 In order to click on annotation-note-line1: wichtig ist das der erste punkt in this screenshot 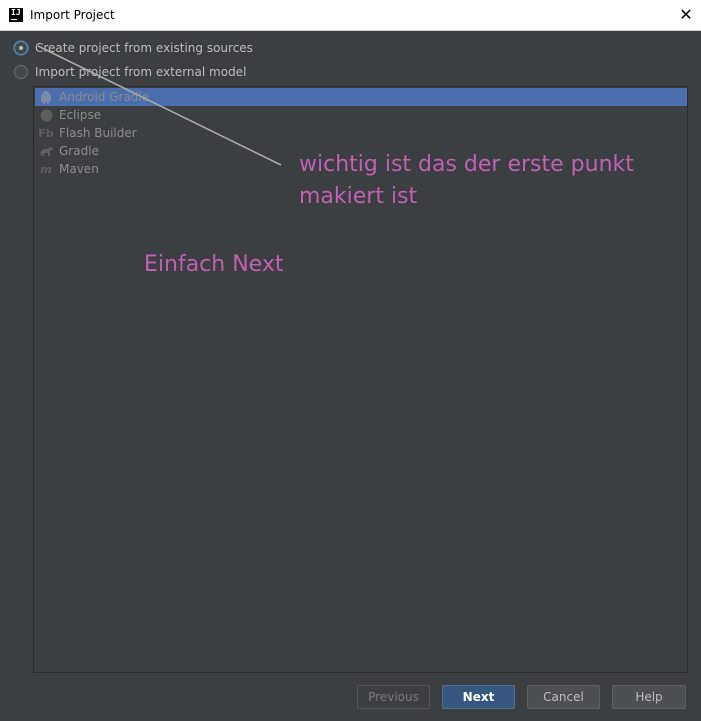, I will do `click(466, 164)`.